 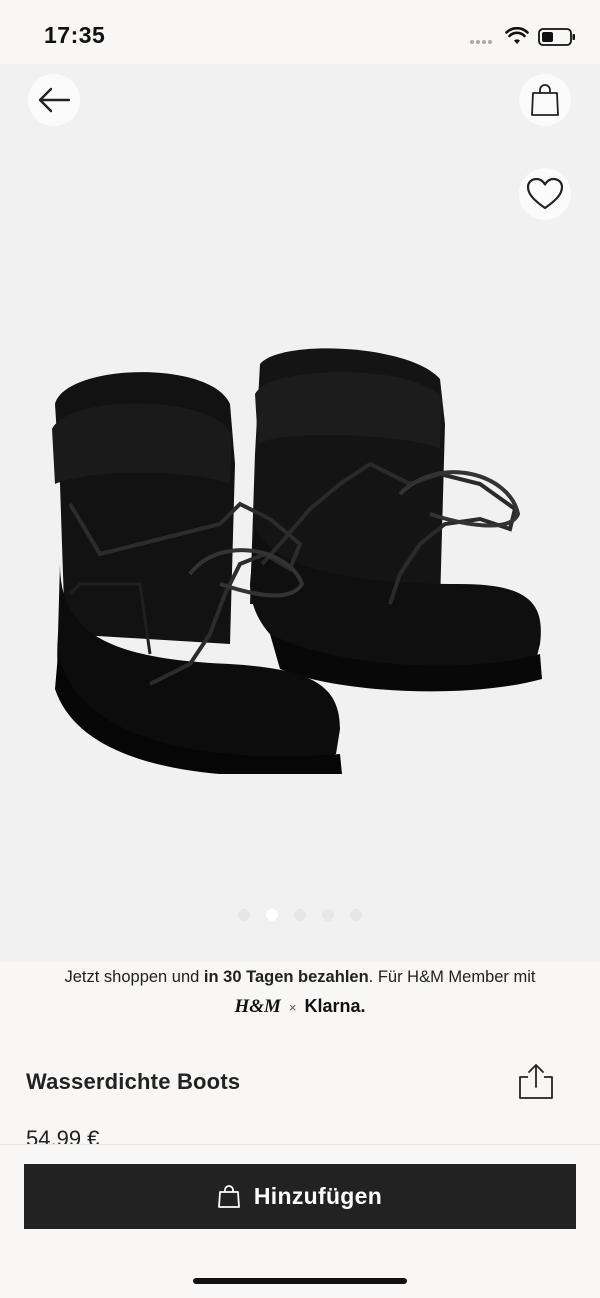 I want to click on times-sign: ×, so click(x=292, y=1007).